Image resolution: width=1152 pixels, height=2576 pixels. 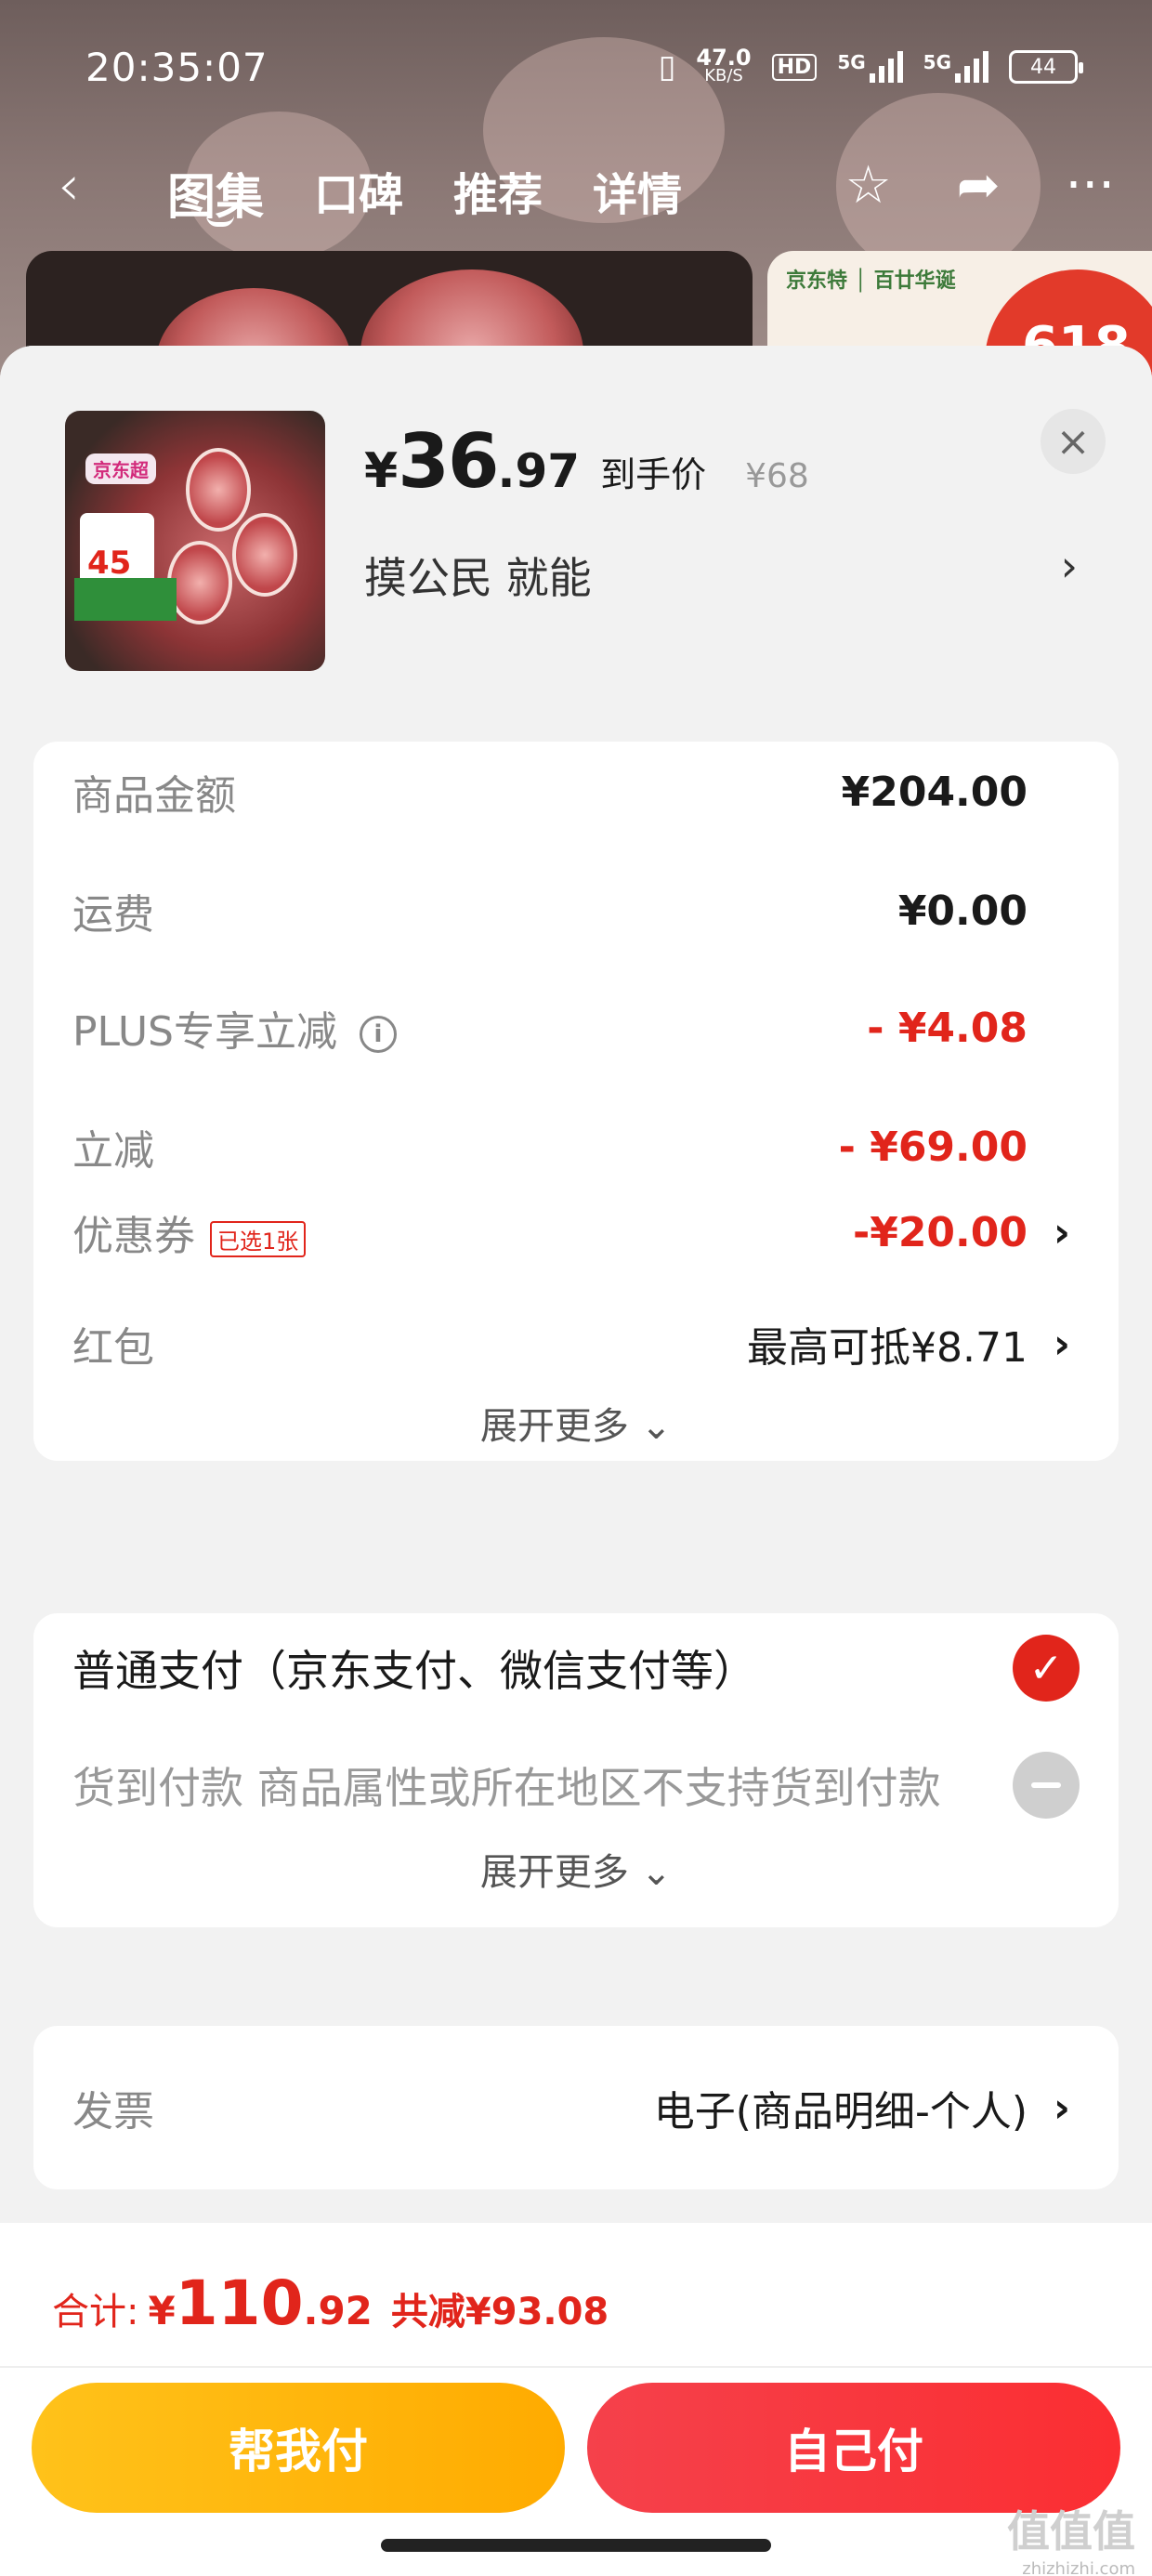 What do you see at coordinates (113, 1348) in the screenshot?
I see `row-label: 红包` at bounding box center [113, 1348].